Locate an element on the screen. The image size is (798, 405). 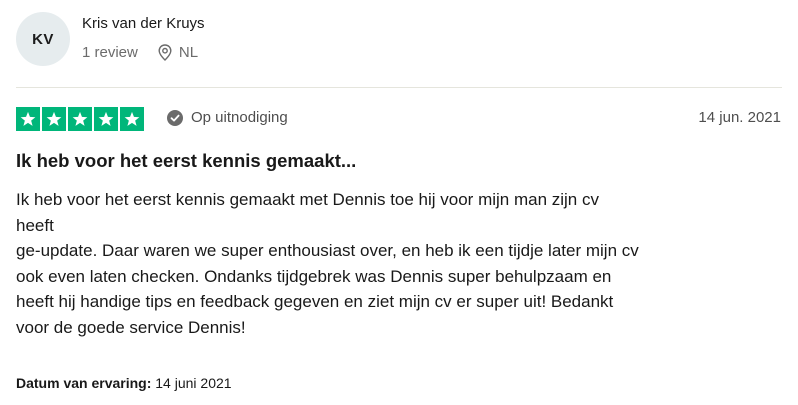
avatar-initials: KV is located at coordinates (43, 39).